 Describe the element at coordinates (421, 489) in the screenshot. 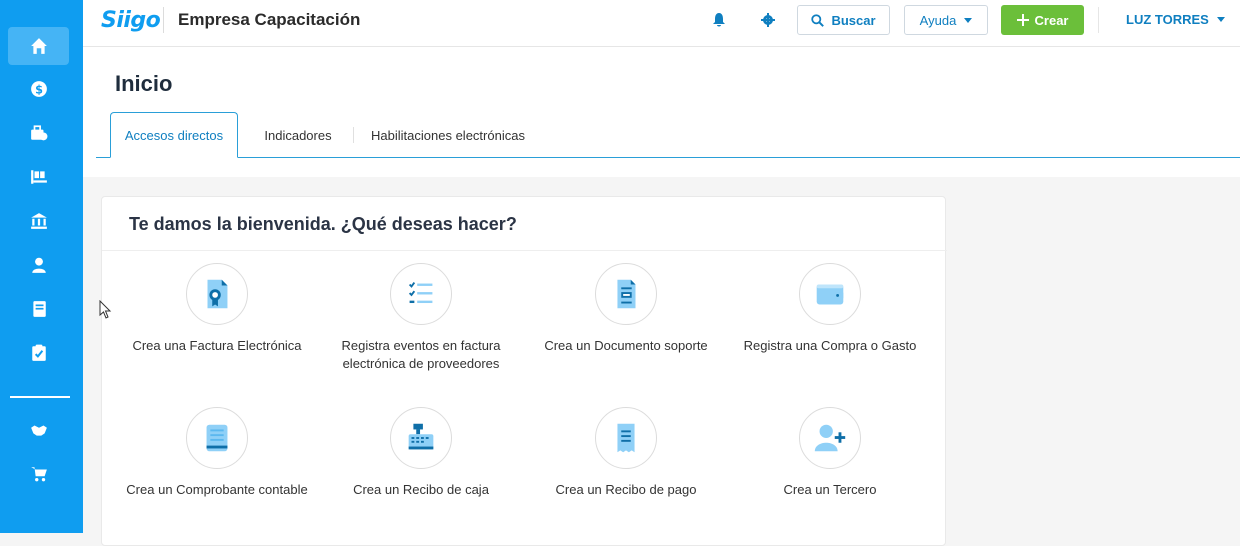

I see `action-label: Crea un Recibo de caja` at that location.